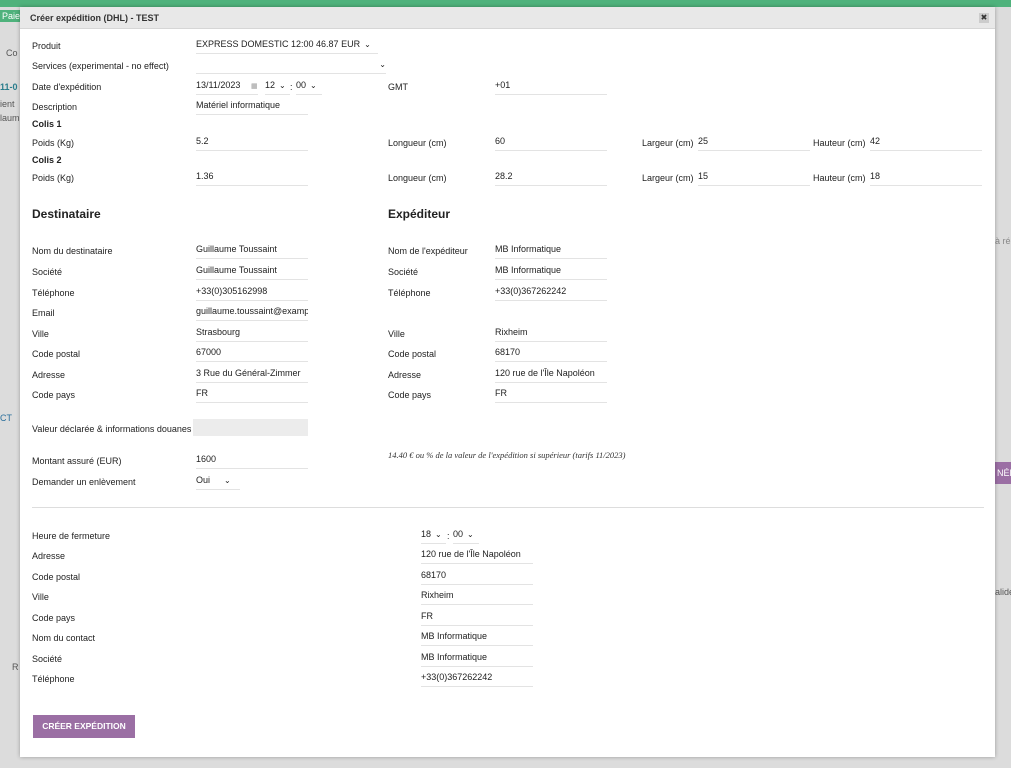  I want to click on colis-2-title: Colis 2, so click(47, 160).